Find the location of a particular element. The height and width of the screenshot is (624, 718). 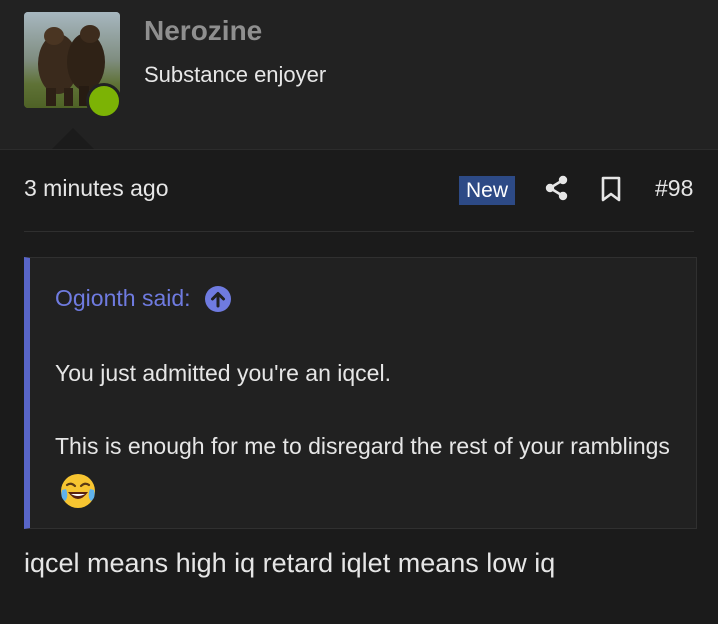

username: Nerozine is located at coordinates (203, 31).